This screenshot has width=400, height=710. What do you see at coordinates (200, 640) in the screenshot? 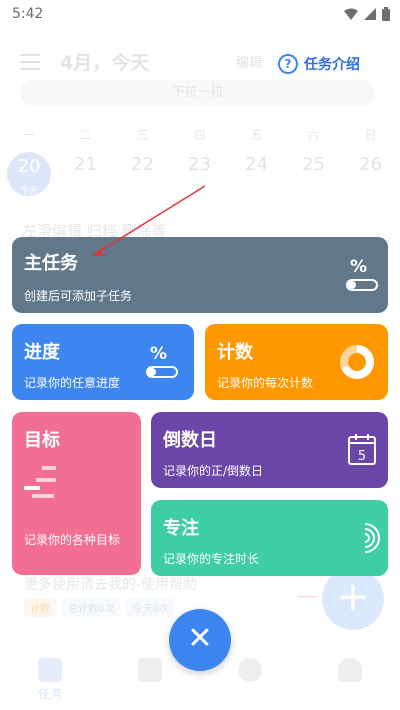
I see `close-button: ✕` at bounding box center [200, 640].